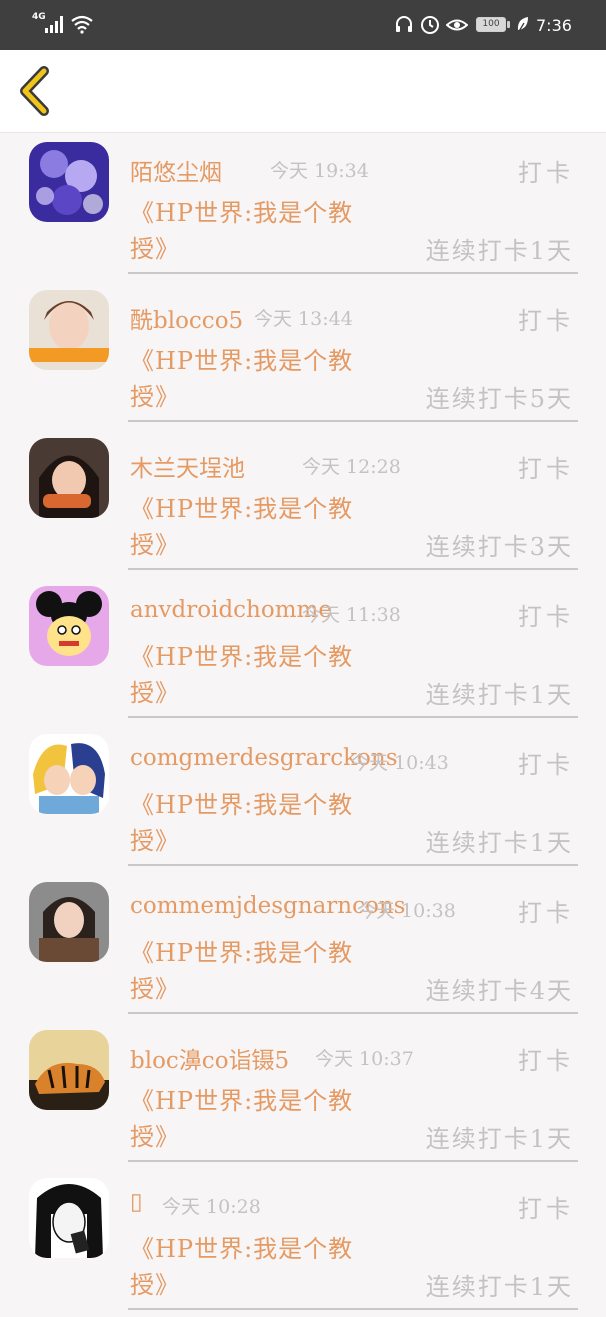 The height and width of the screenshot is (1317, 606). I want to click on status-bar: 4G 100 7:36, so click(303, 25).